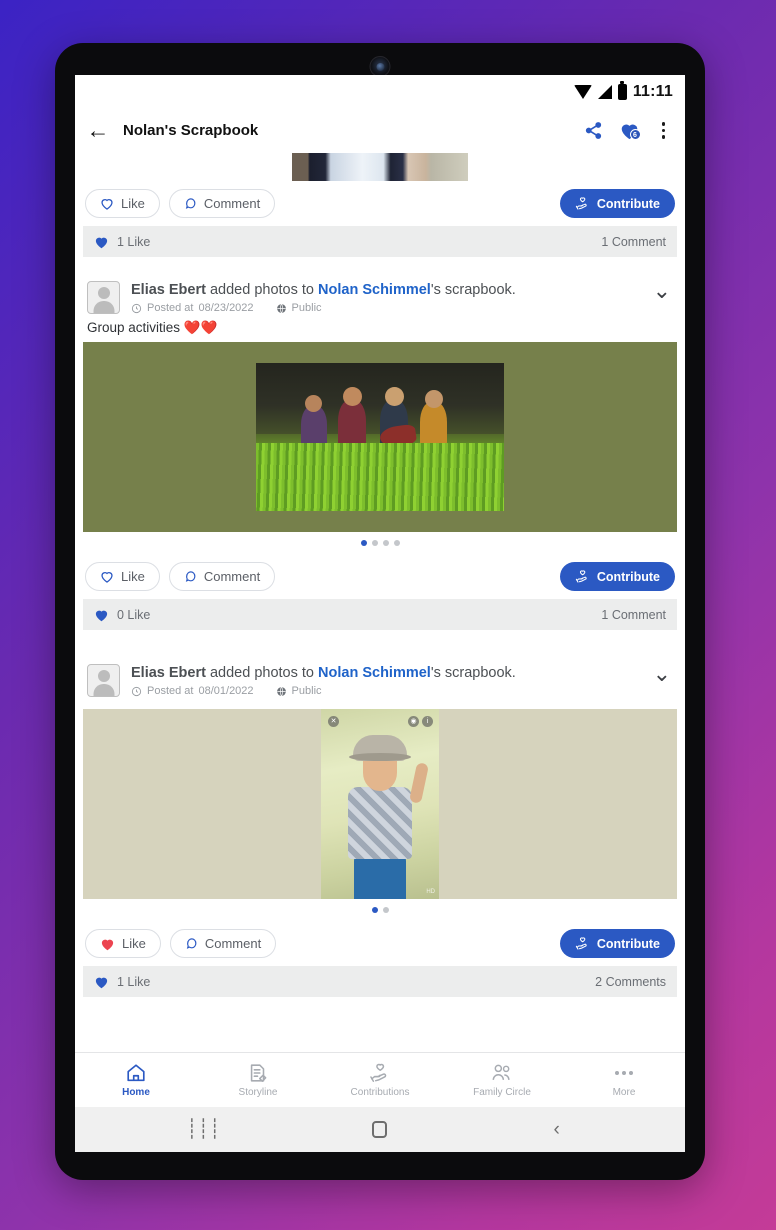 This screenshot has height=1230, width=776. I want to click on post-action-text: added photos to, so click(262, 673).